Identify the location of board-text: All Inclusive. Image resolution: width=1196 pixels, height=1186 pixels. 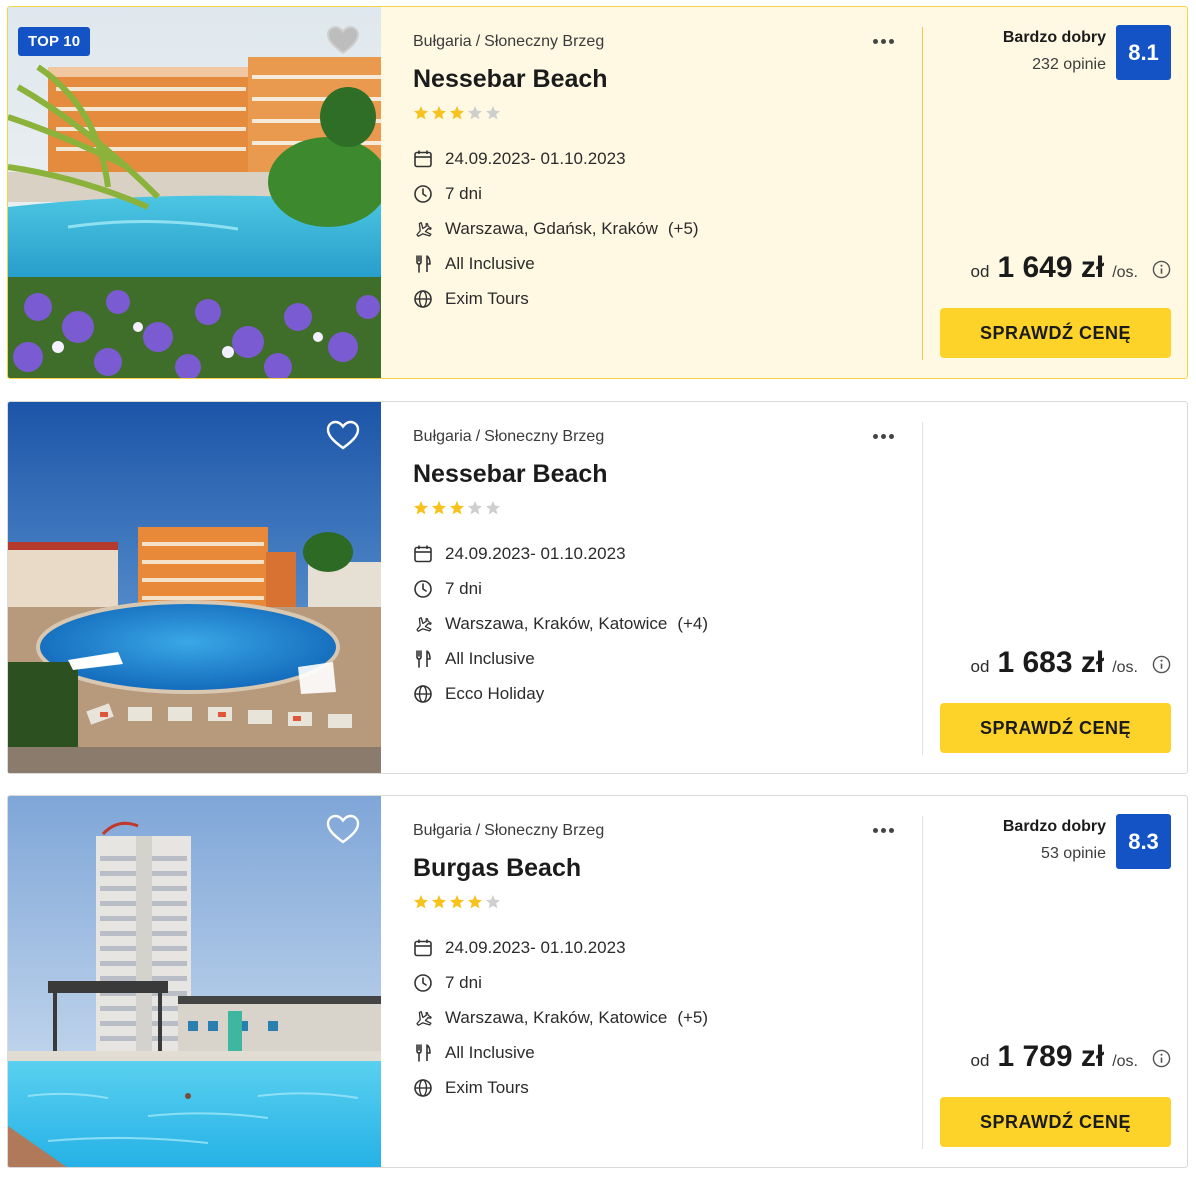
(490, 1052).